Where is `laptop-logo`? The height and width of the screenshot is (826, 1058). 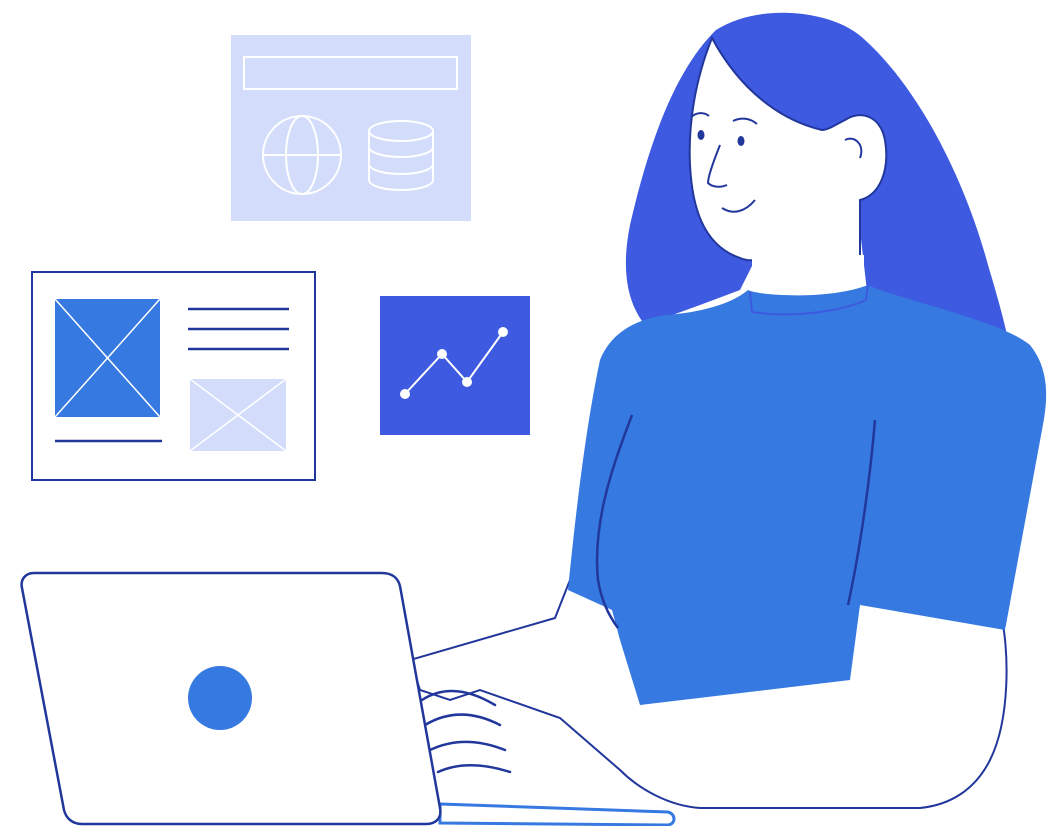
laptop-logo is located at coordinates (220, 698).